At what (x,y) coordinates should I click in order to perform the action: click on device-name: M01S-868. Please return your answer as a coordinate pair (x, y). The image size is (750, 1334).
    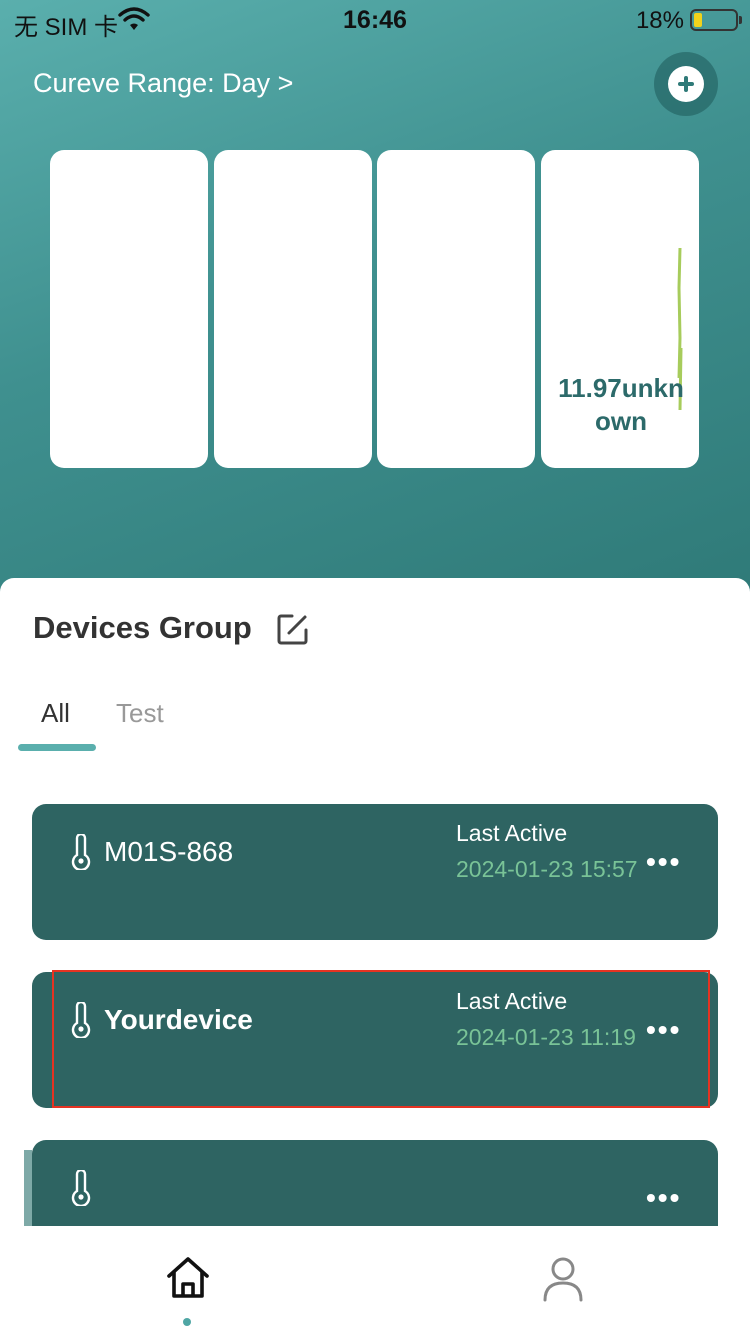
    Looking at the image, I should click on (169, 851).